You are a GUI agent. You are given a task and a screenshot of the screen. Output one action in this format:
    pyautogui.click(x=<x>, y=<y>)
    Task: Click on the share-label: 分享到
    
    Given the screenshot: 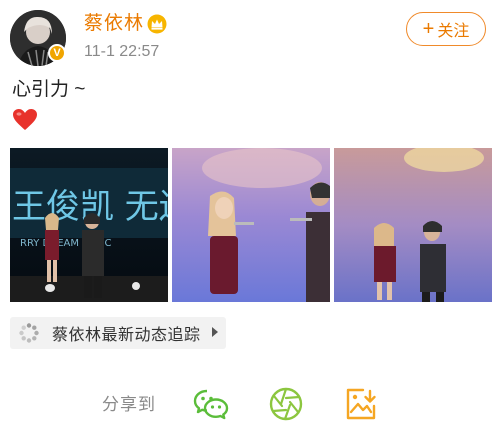 What is the action you would take?
    pyautogui.click(x=129, y=404)
    